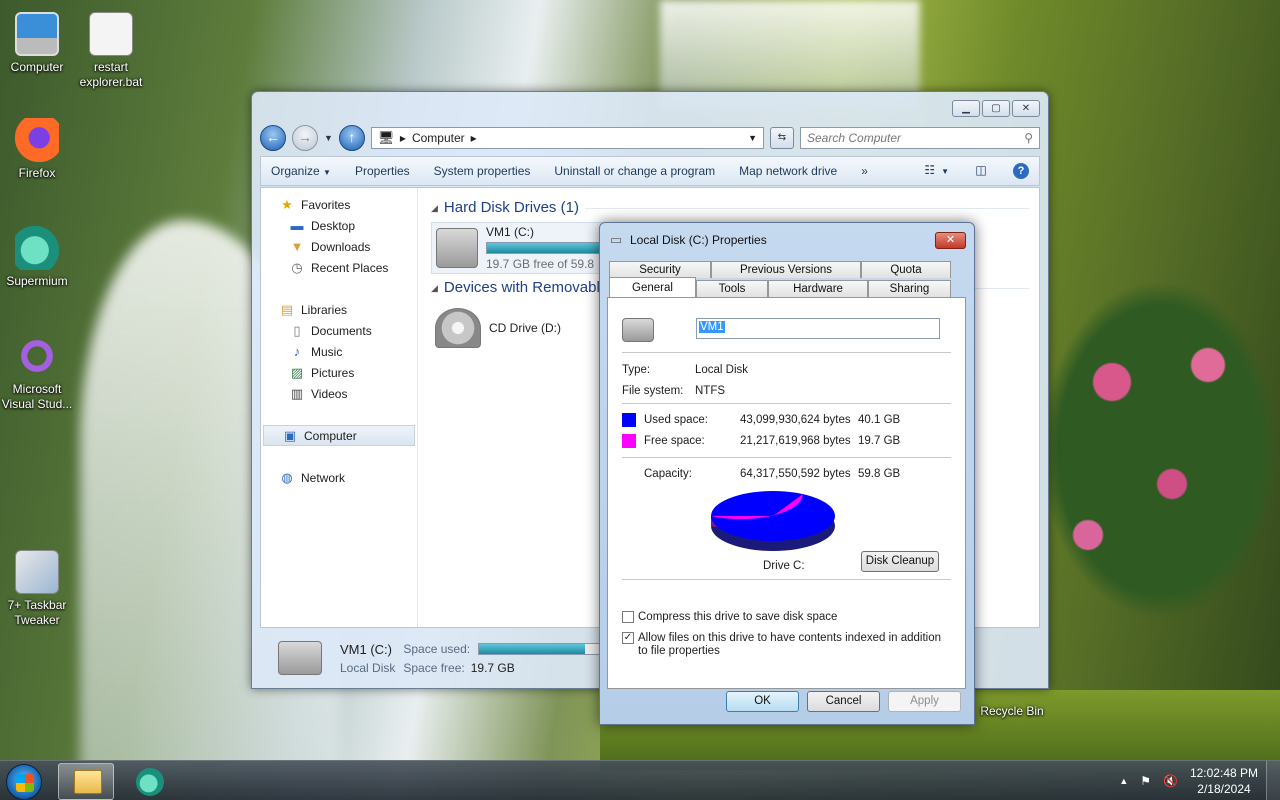  What do you see at coordinates (732, 288) in the screenshot?
I see `tab-tools: Tools` at bounding box center [732, 288].